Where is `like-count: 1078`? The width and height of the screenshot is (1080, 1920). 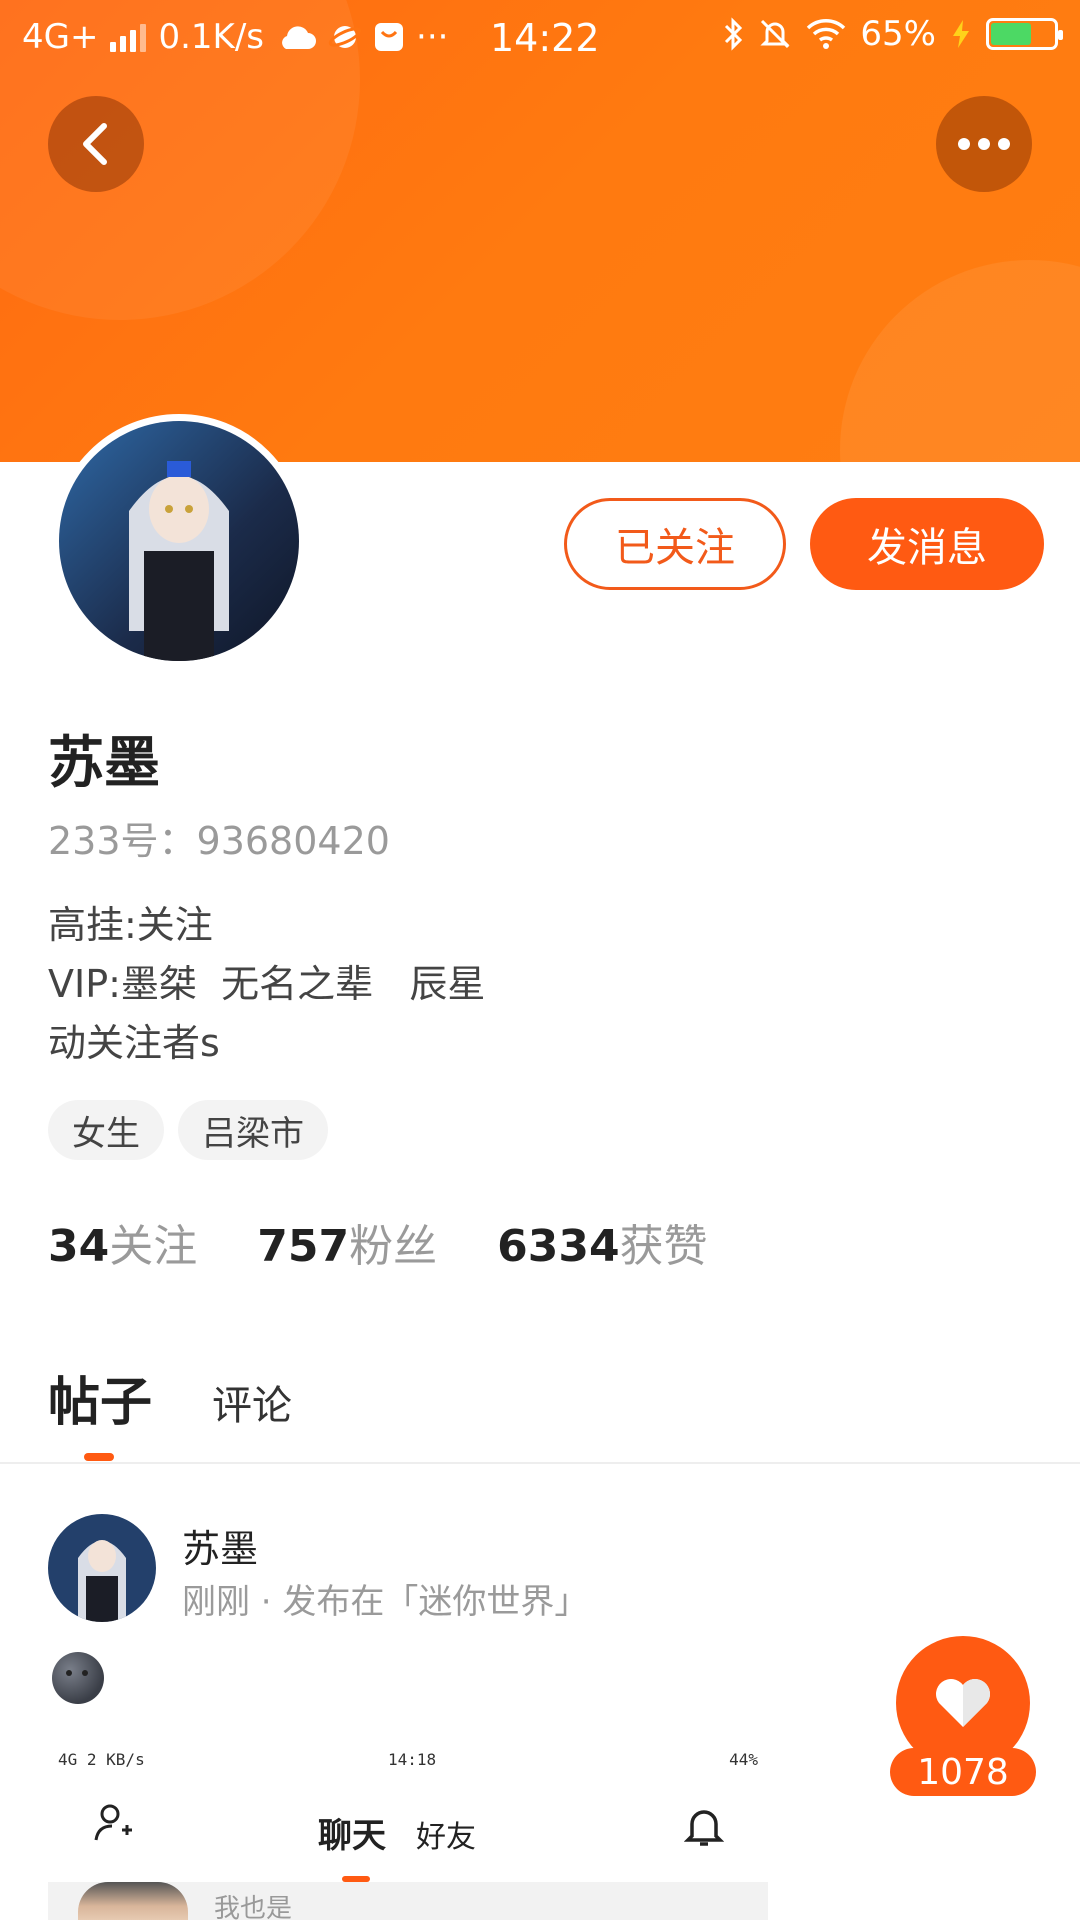
like-count: 1078 is located at coordinates (963, 1772).